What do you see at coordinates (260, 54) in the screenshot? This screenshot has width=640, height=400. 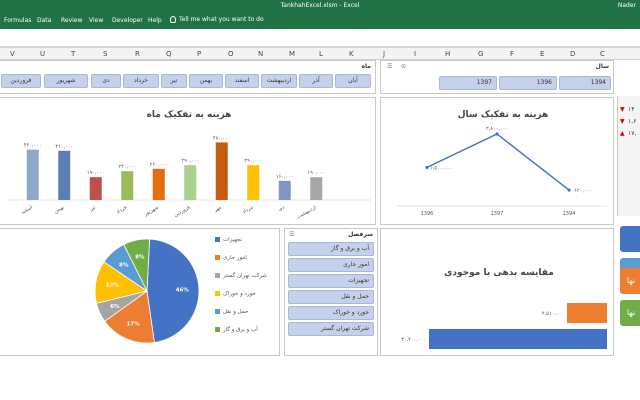 I see `column-header: N` at bounding box center [260, 54].